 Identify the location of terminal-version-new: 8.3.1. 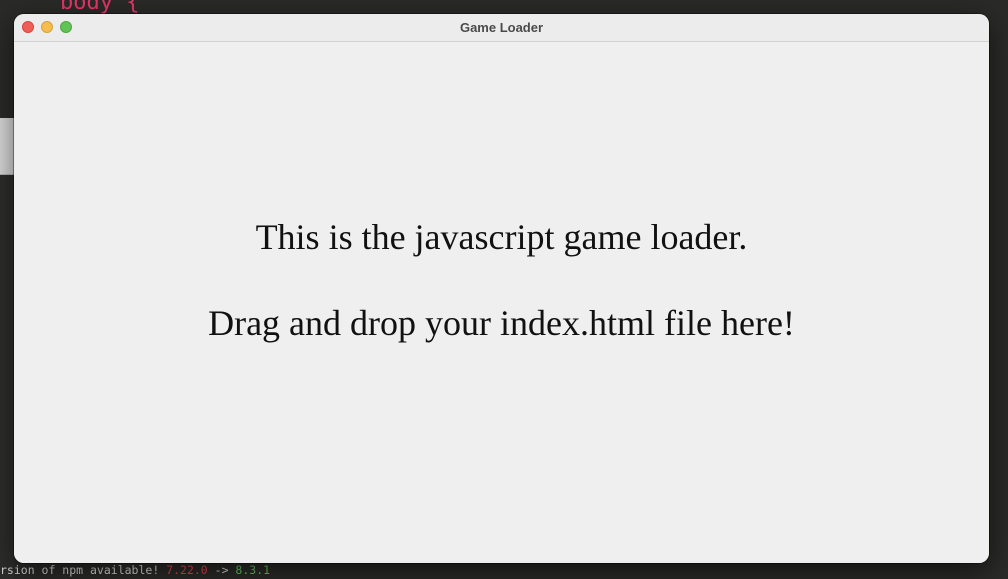
(253, 570).